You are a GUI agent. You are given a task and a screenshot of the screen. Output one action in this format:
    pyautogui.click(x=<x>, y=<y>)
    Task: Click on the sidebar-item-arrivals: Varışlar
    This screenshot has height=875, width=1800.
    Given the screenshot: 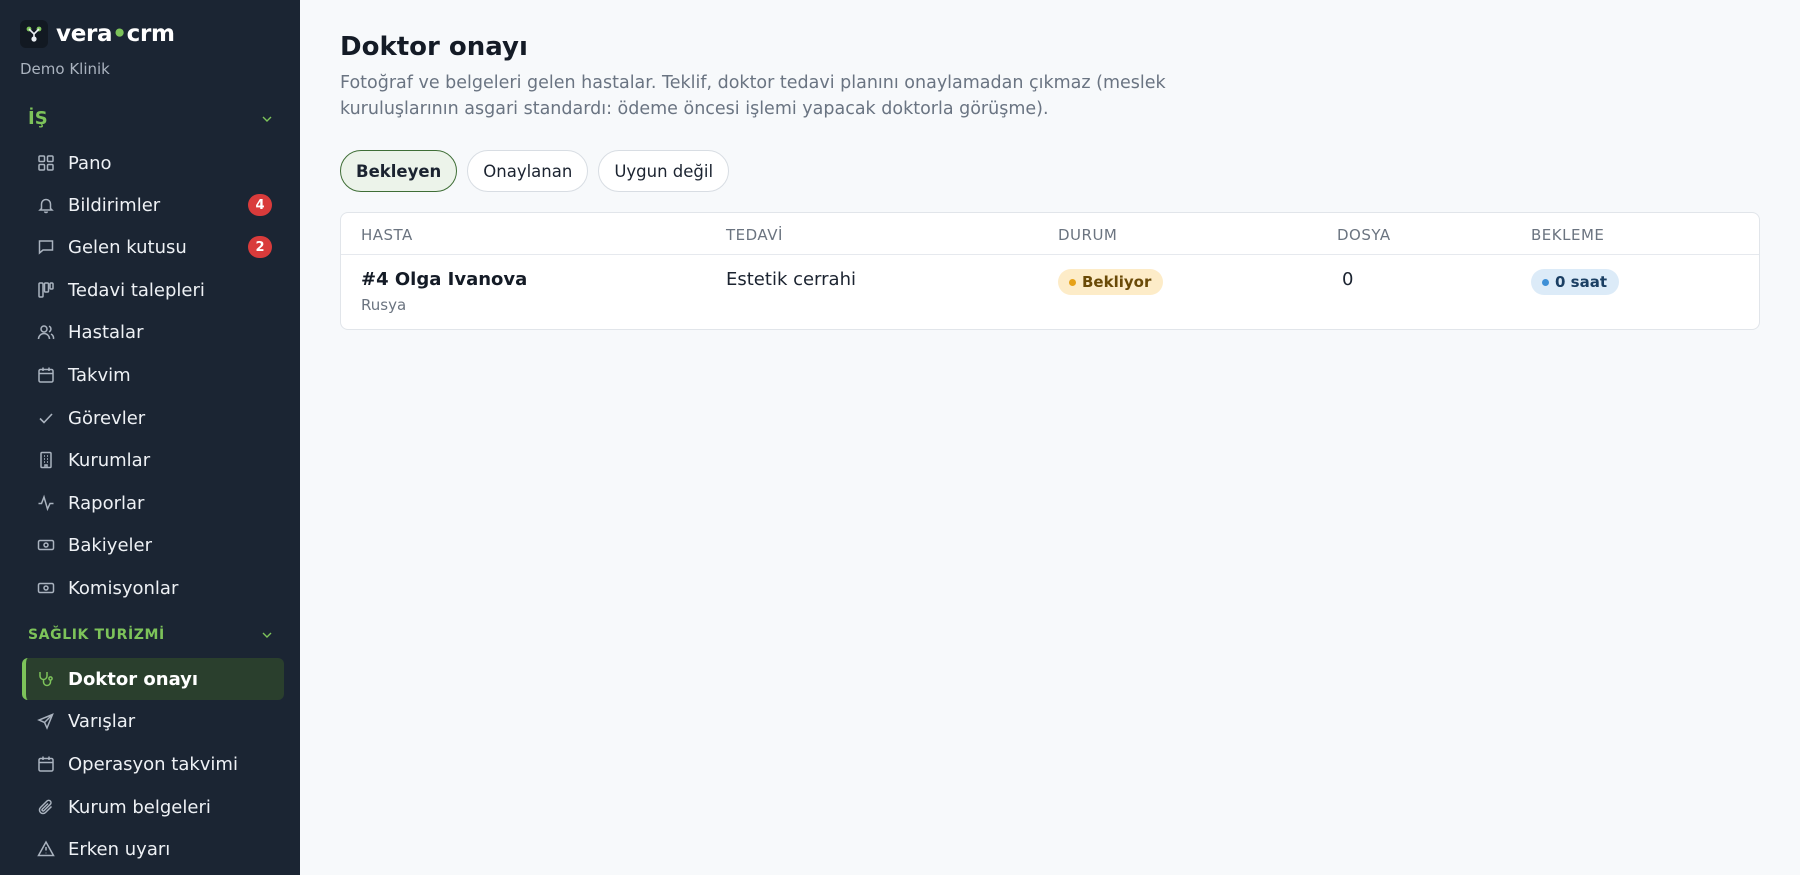 What is the action you would take?
    pyautogui.click(x=153, y=721)
    